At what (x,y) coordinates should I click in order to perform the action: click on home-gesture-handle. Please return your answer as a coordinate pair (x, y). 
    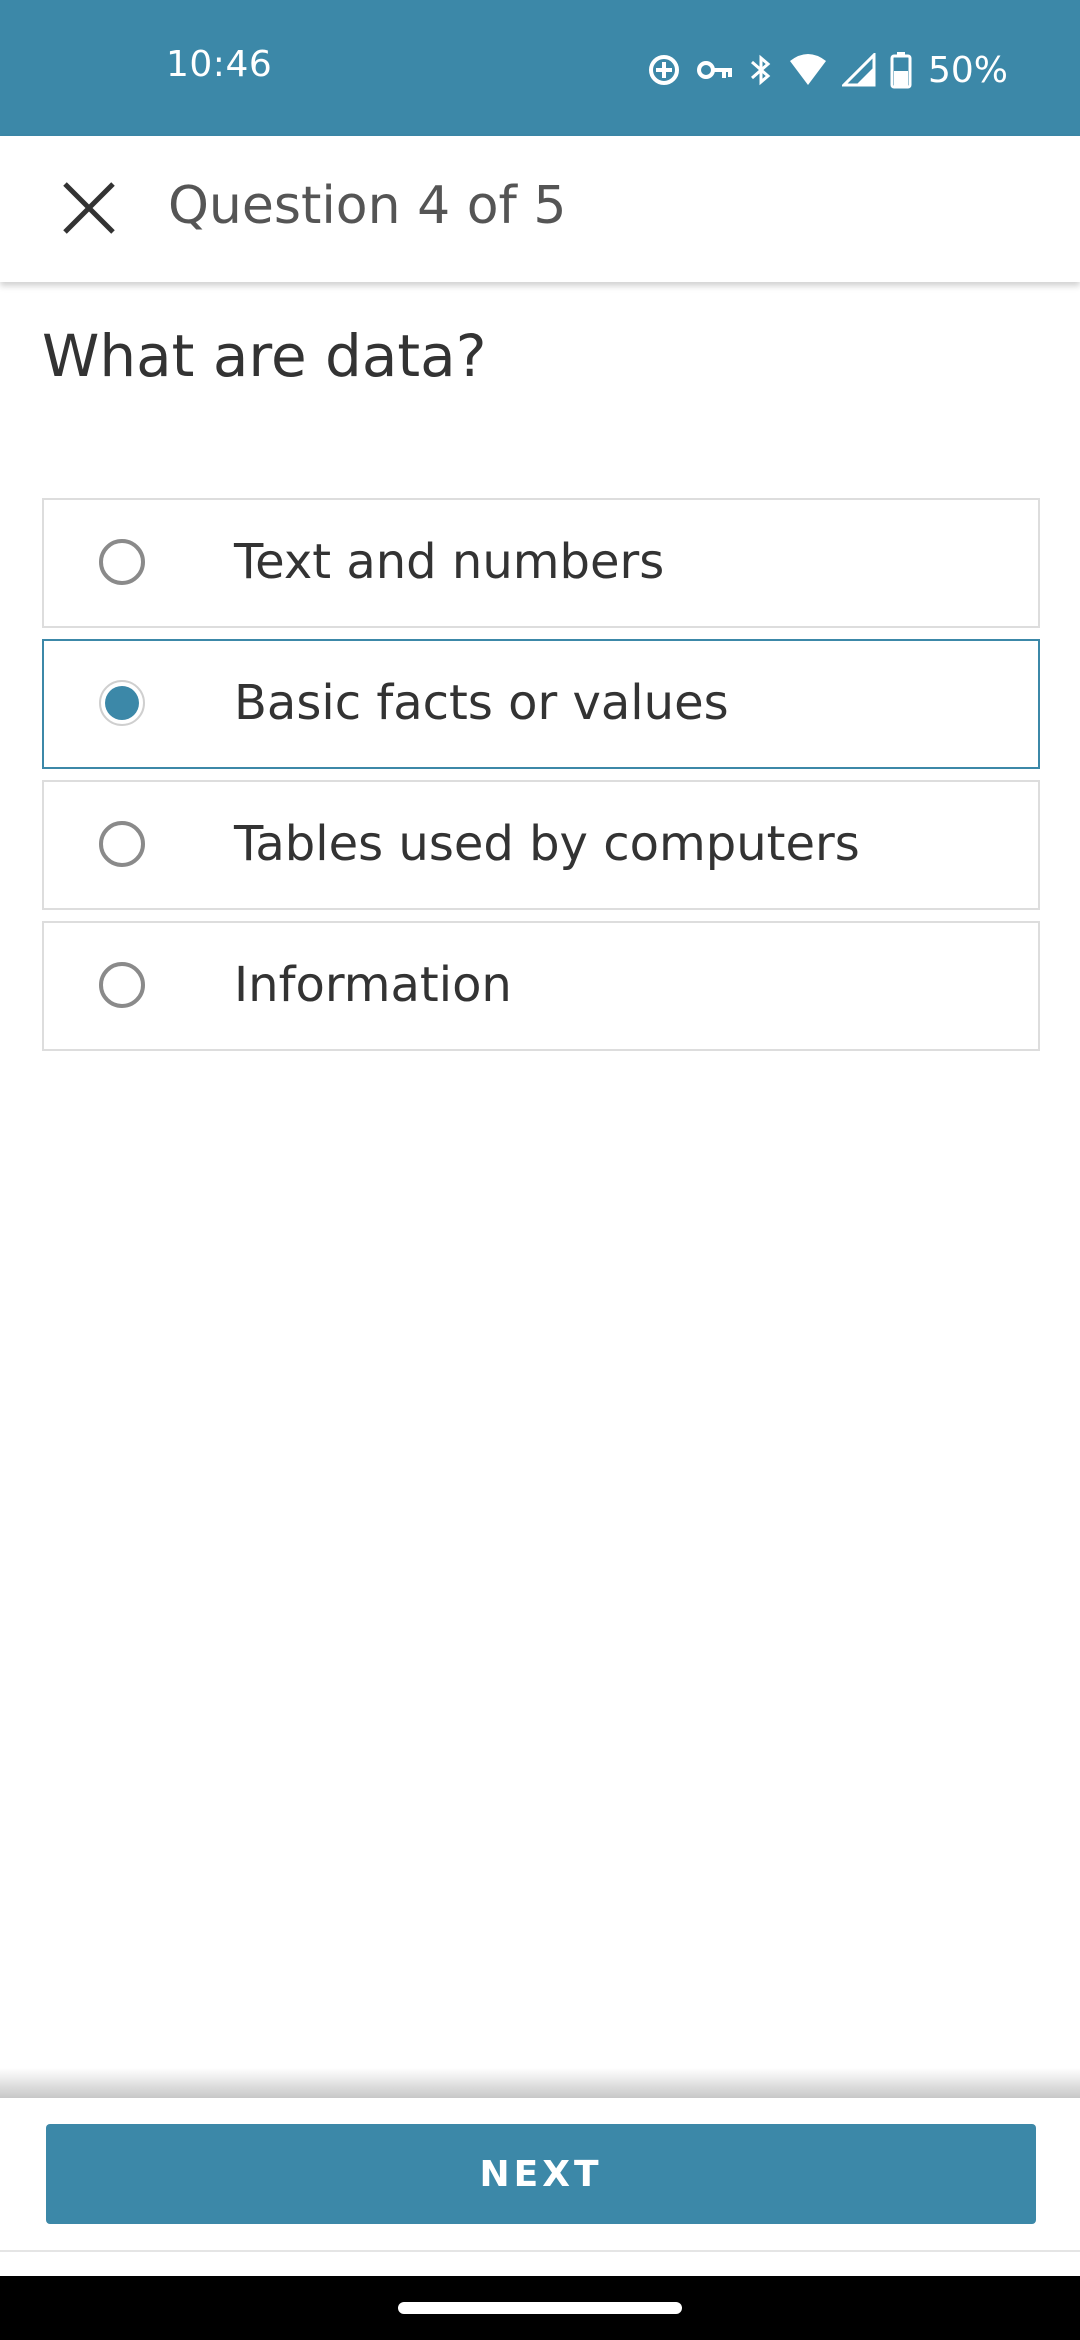
    Looking at the image, I should click on (540, 2308).